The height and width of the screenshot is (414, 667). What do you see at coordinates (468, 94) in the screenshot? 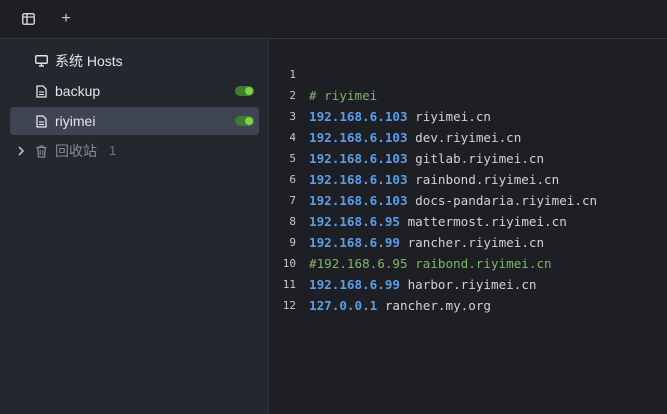
I see `editor-line: 2 192.168.6.103 riyimei.cn` at bounding box center [468, 94].